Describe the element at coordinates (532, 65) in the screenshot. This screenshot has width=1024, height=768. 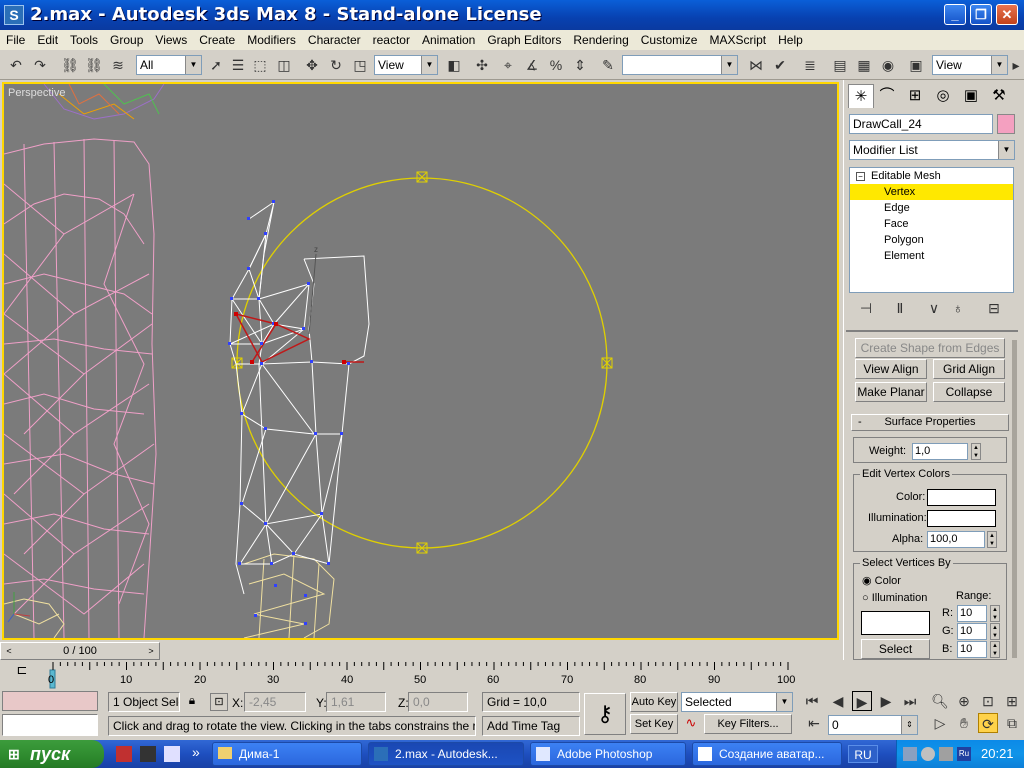
I see `angle-snap-icon: ∡` at that location.